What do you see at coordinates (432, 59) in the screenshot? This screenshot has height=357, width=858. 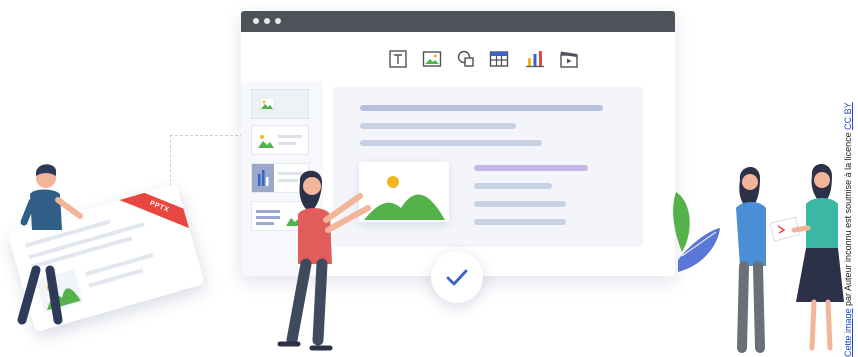 I see `image-icon` at bounding box center [432, 59].